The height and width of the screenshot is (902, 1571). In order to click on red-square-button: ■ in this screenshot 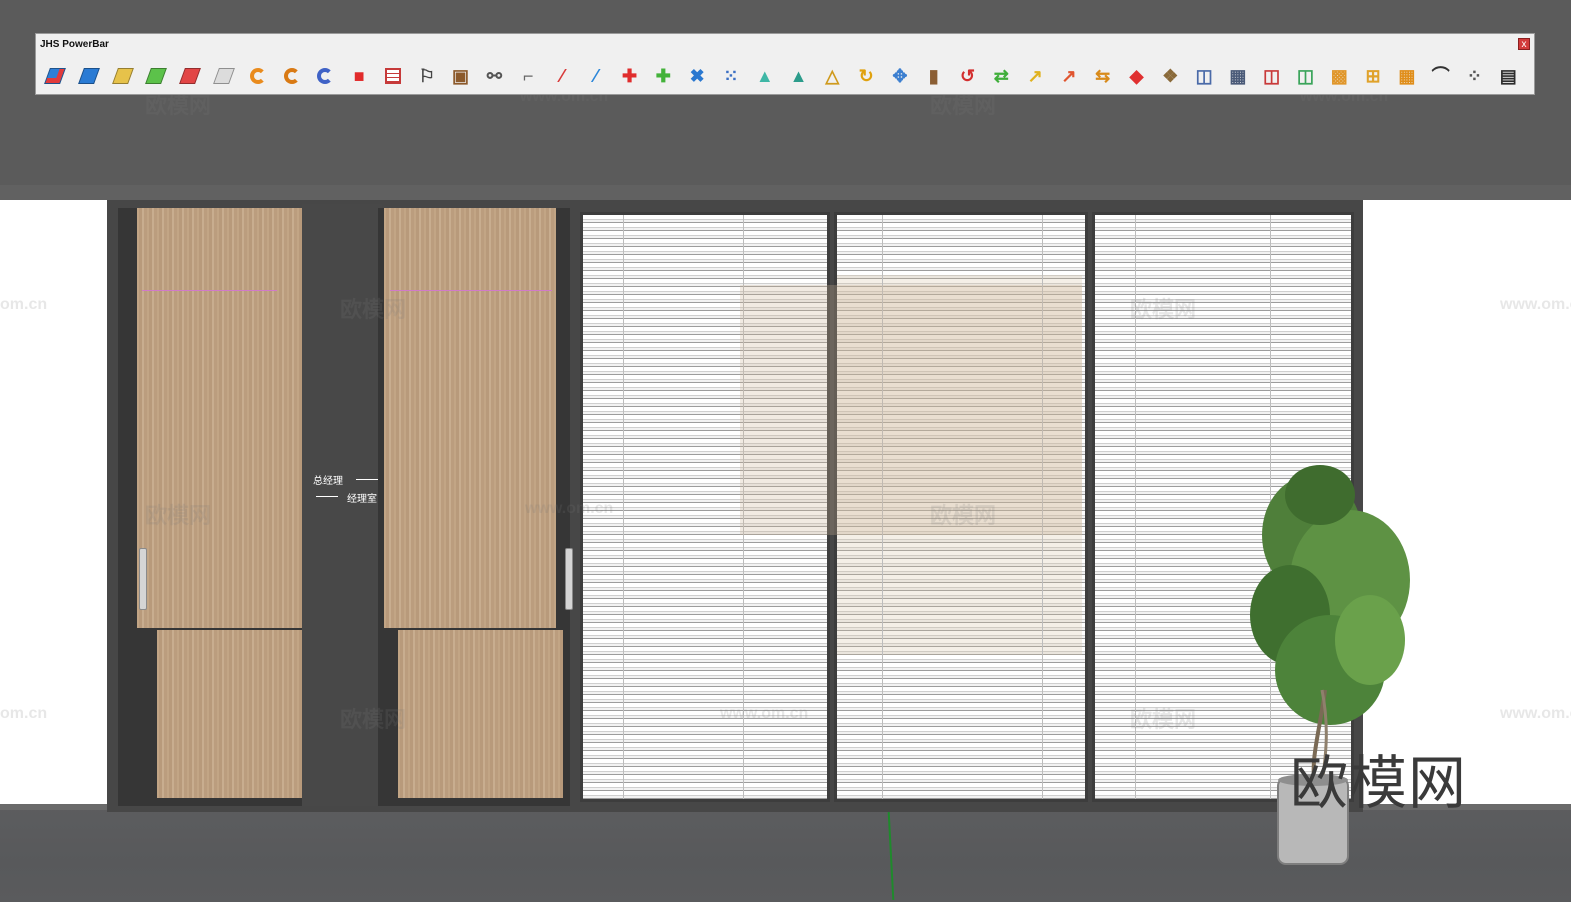, I will do `click(359, 76)`.